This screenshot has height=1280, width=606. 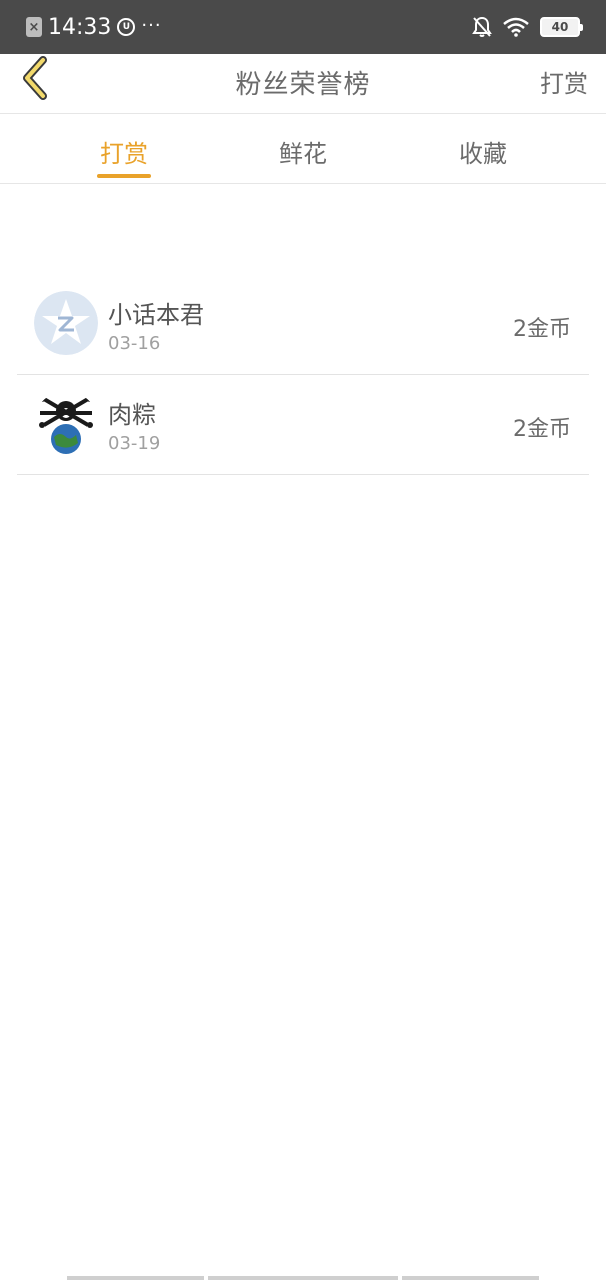 What do you see at coordinates (80, 27) in the screenshot?
I see `status-time: 14:33` at bounding box center [80, 27].